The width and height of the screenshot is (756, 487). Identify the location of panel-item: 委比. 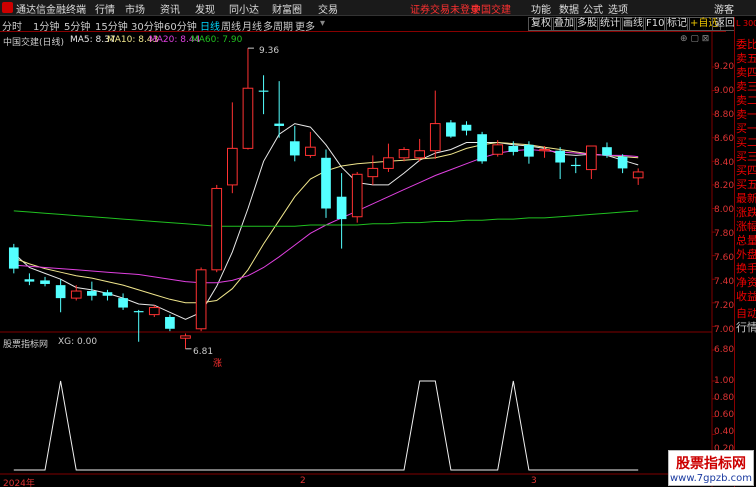
(746, 44).